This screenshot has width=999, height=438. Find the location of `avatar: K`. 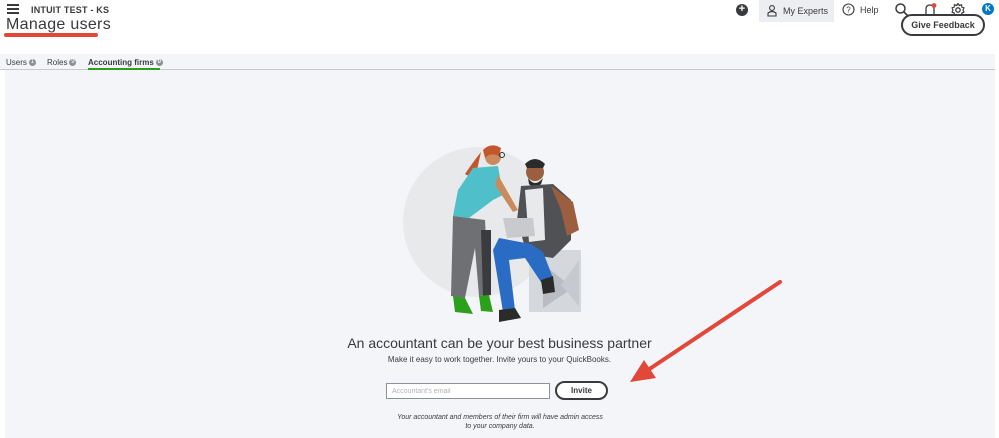

avatar: K is located at coordinates (988, 9).